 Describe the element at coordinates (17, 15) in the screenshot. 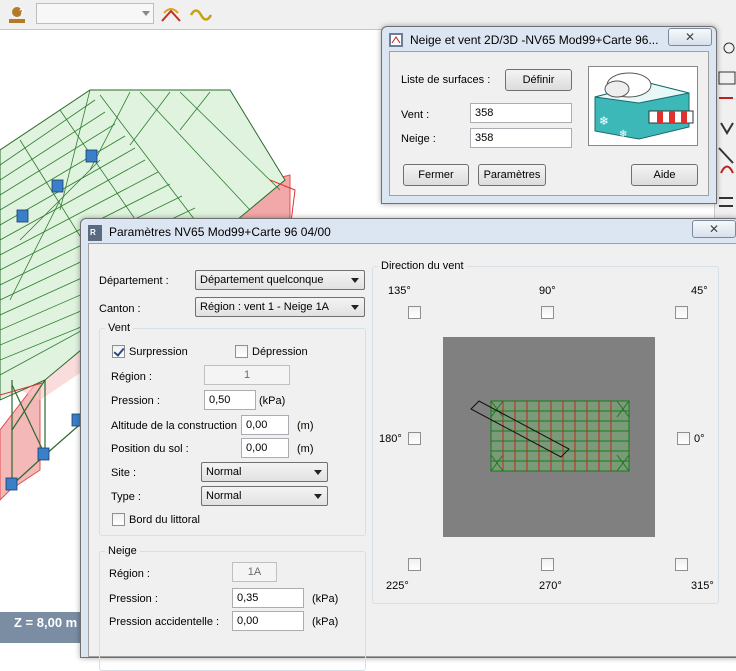

I see `user-help-icon: ?` at that location.